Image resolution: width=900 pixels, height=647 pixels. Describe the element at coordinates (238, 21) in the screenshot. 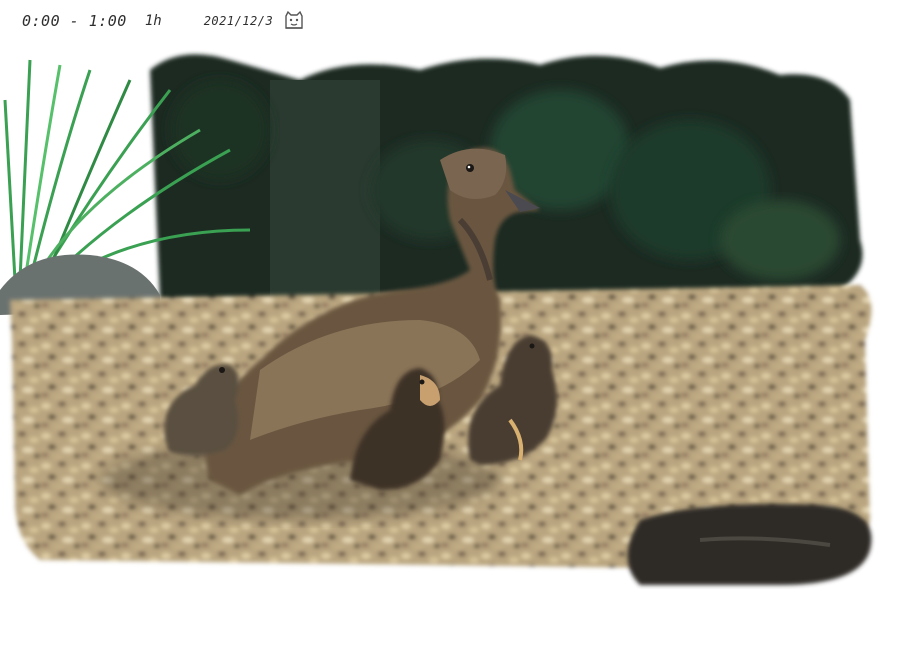

I see `date-label: 2021/12/3` at that location.